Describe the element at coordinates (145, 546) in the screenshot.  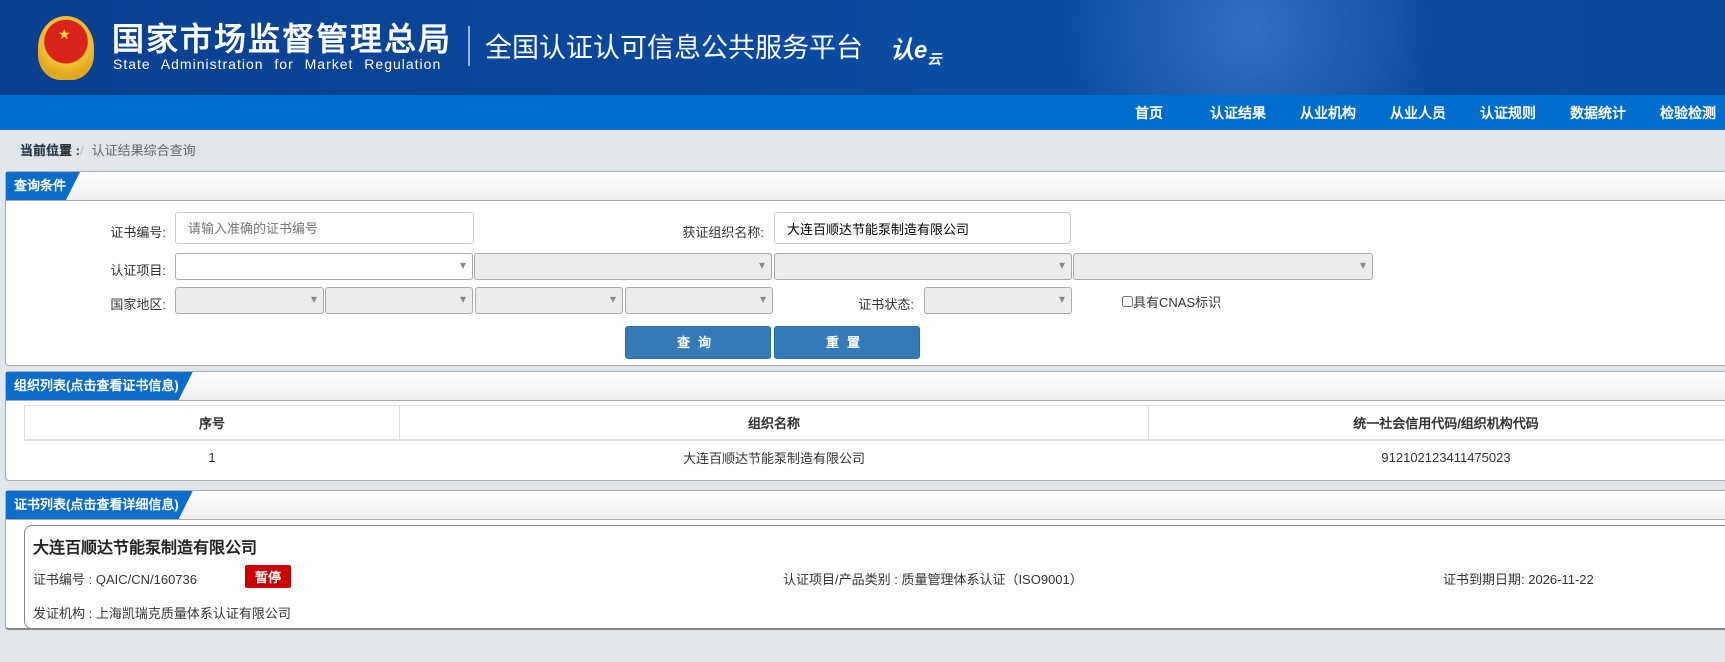
I see `cert-org-name: 大连百顺达节能泵制造有限公司` at that location.